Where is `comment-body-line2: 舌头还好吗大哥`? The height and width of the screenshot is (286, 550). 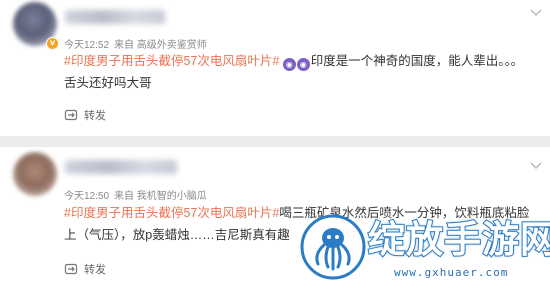 comment-body-line2: 舌头还好吗大哥 is located at coordinates (108, 83).